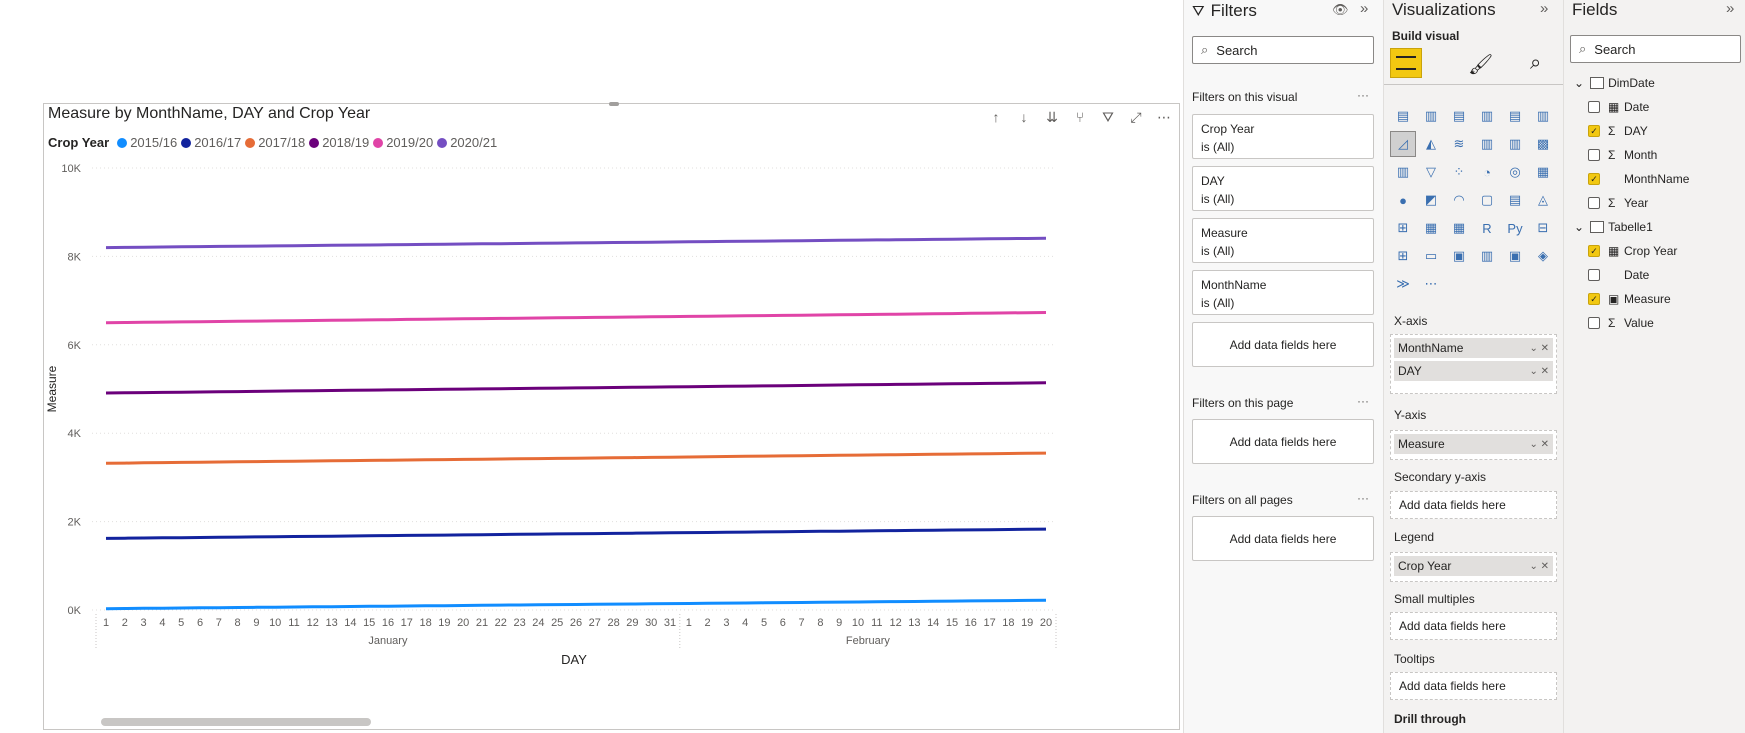 The height and width of the screenshot is (733, 1745). I want to click on visual-type-icon: ◎, so click(1515, 172).